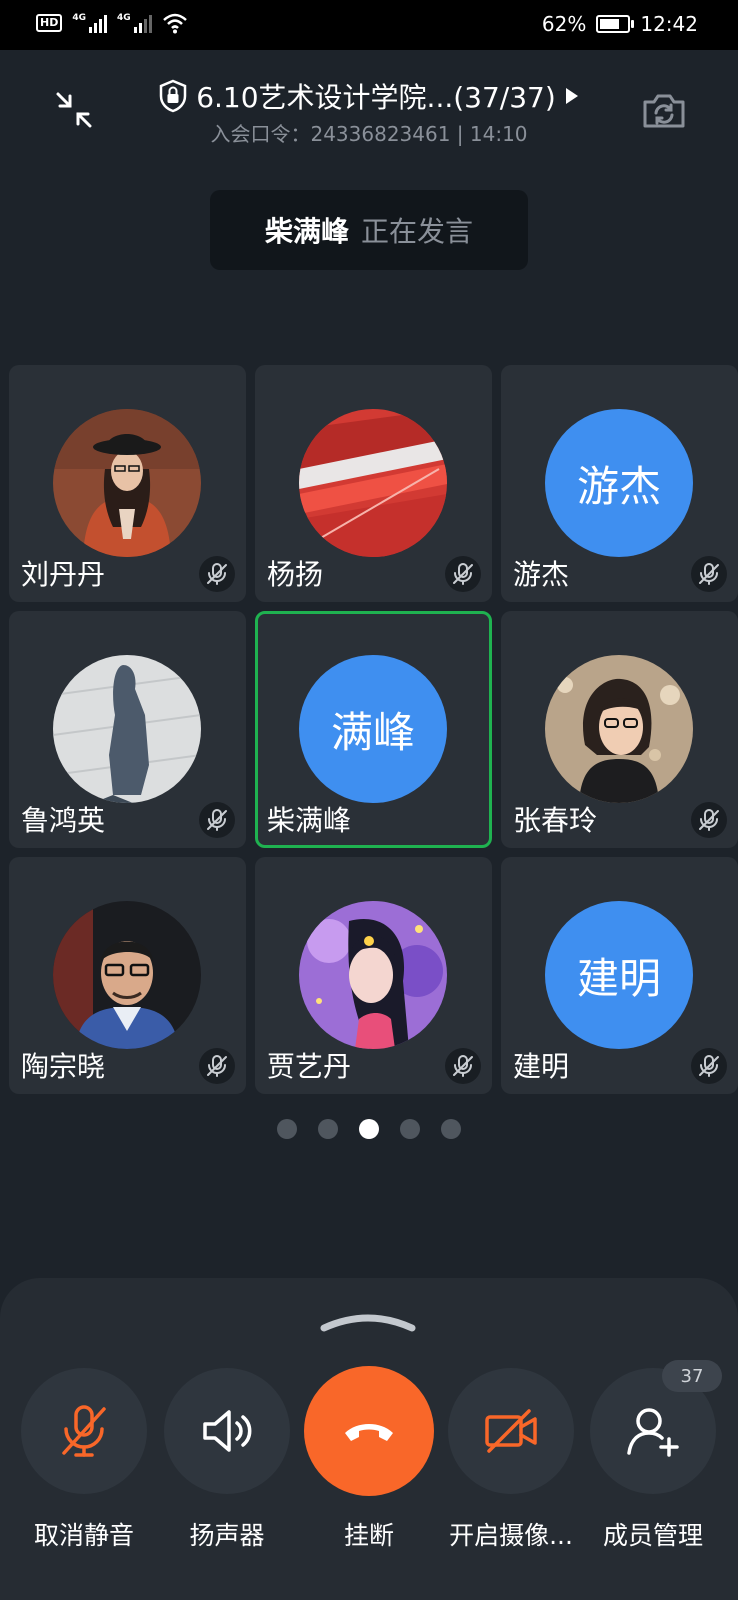 The image size is (738, 1600). I want to click on mic-off-icon, so click(84, 1431).